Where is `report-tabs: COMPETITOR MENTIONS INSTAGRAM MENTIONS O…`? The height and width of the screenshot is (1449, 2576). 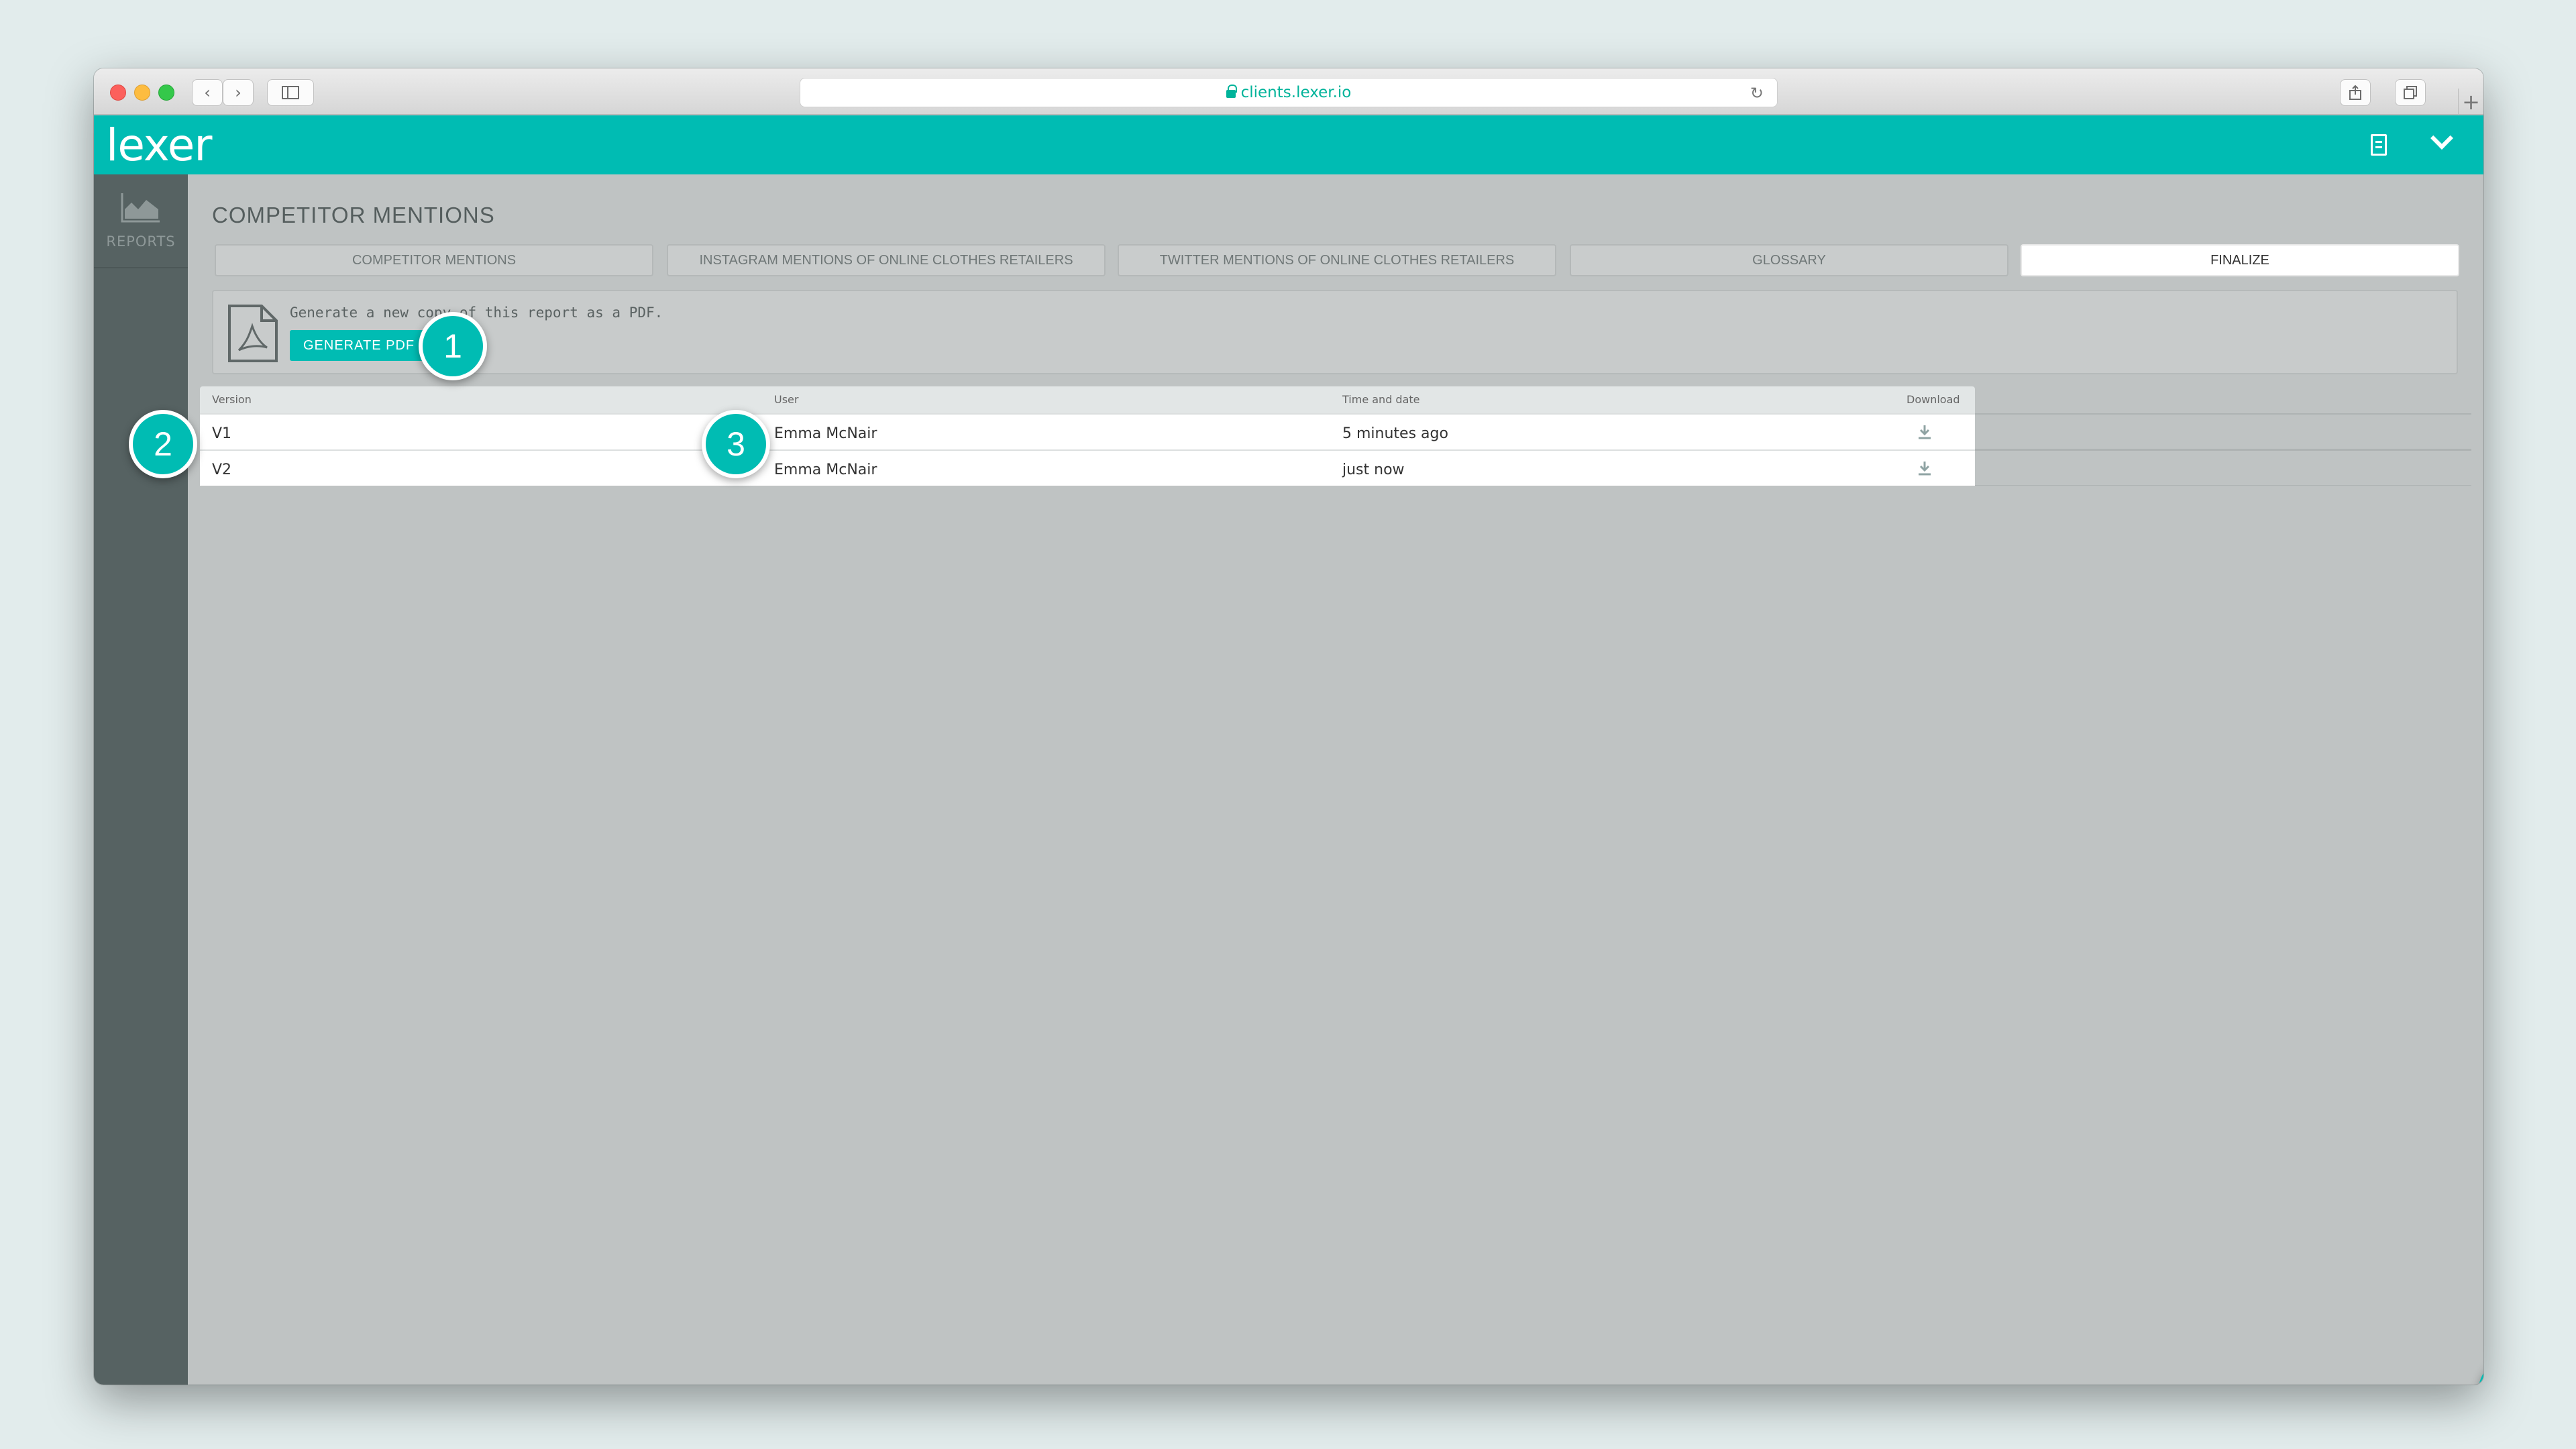 report-tabs: COMPETITOR MENTIONS INSTAGRAM MENTIONS O… is located at coordinates (1337, 260).